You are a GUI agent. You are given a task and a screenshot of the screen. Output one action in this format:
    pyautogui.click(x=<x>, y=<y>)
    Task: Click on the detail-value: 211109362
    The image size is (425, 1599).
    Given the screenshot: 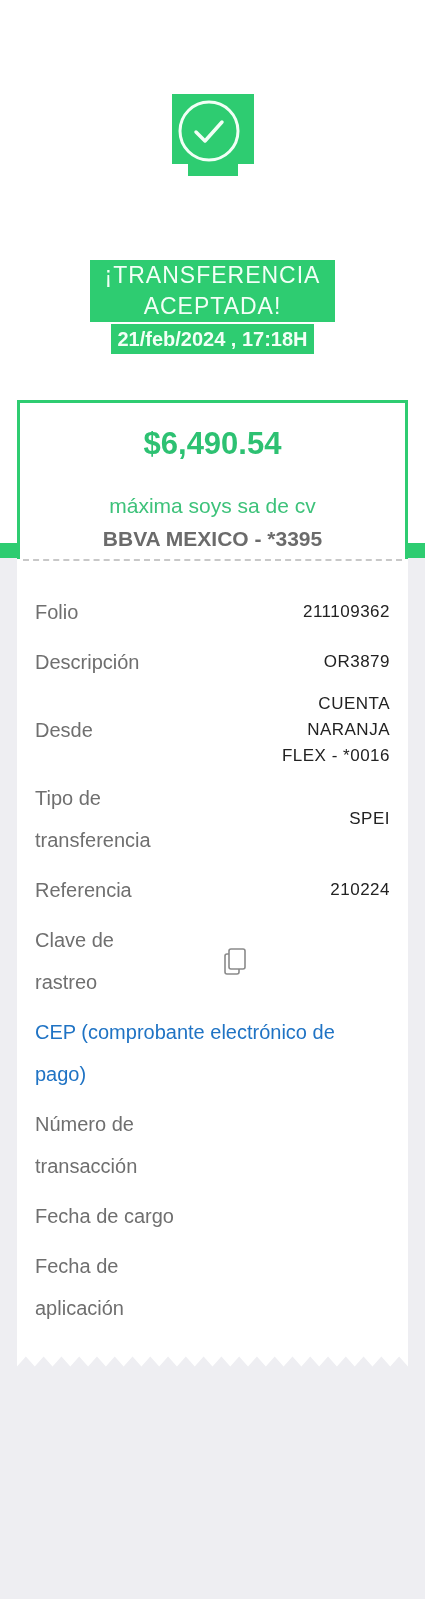 What is the action you would take?
    pyautogui.click(x=345, y=611)
    